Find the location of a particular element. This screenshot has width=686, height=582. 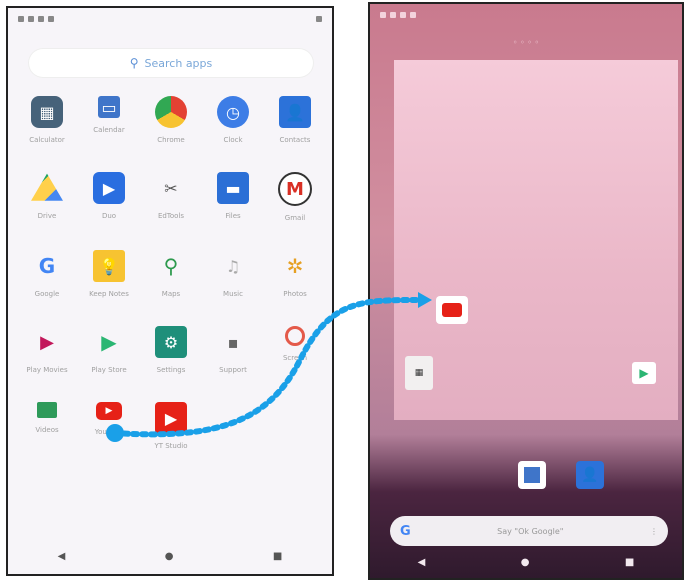

drag-arrowhead is located at coordinates (425, 300).